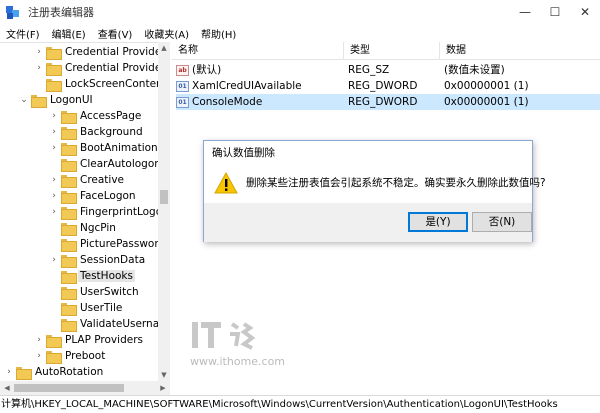  I want to click on tree-item-label: LogonUI, so click(71, 100).